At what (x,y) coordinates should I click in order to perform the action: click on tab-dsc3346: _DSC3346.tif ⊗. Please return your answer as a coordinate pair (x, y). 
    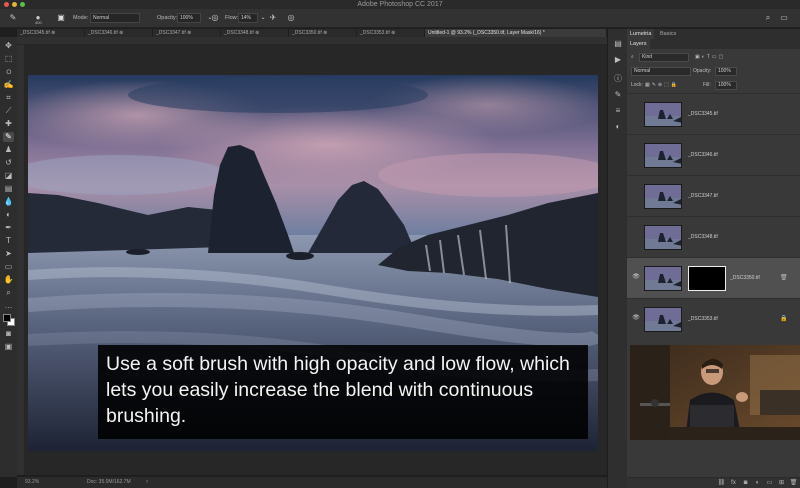
    Looking at the image, I should click on (119, 33).